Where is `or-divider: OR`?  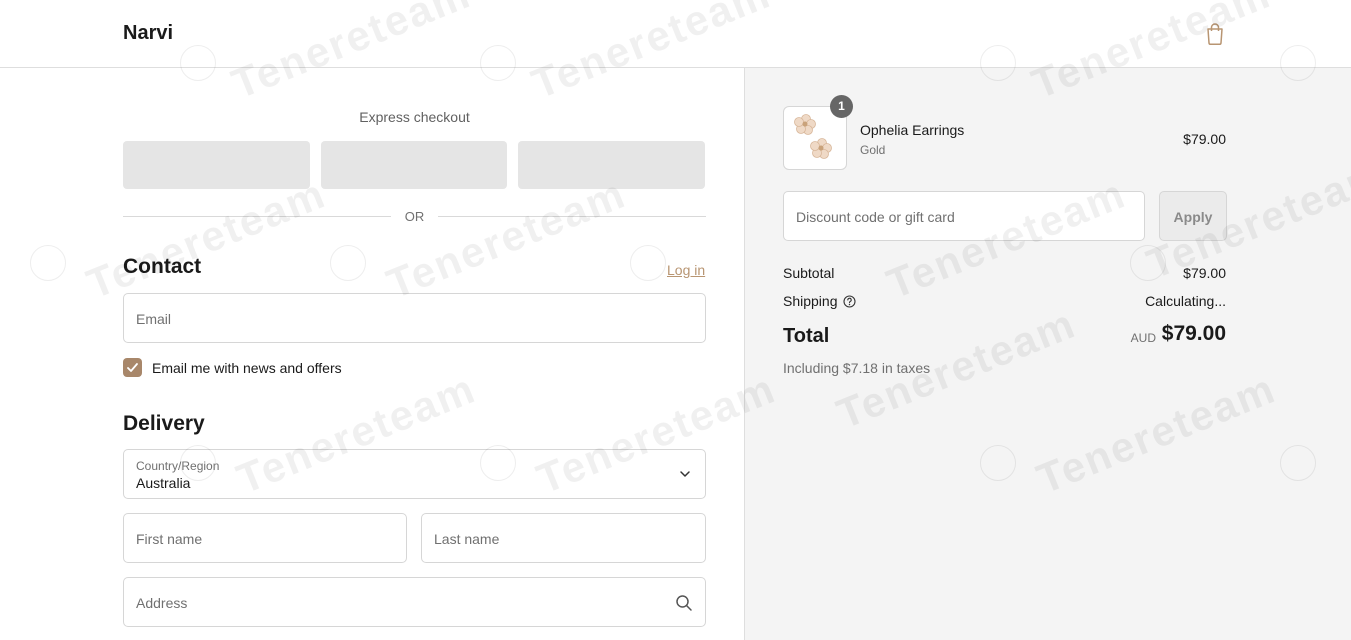
or-divider: OR is located at coordinates (414, 217).